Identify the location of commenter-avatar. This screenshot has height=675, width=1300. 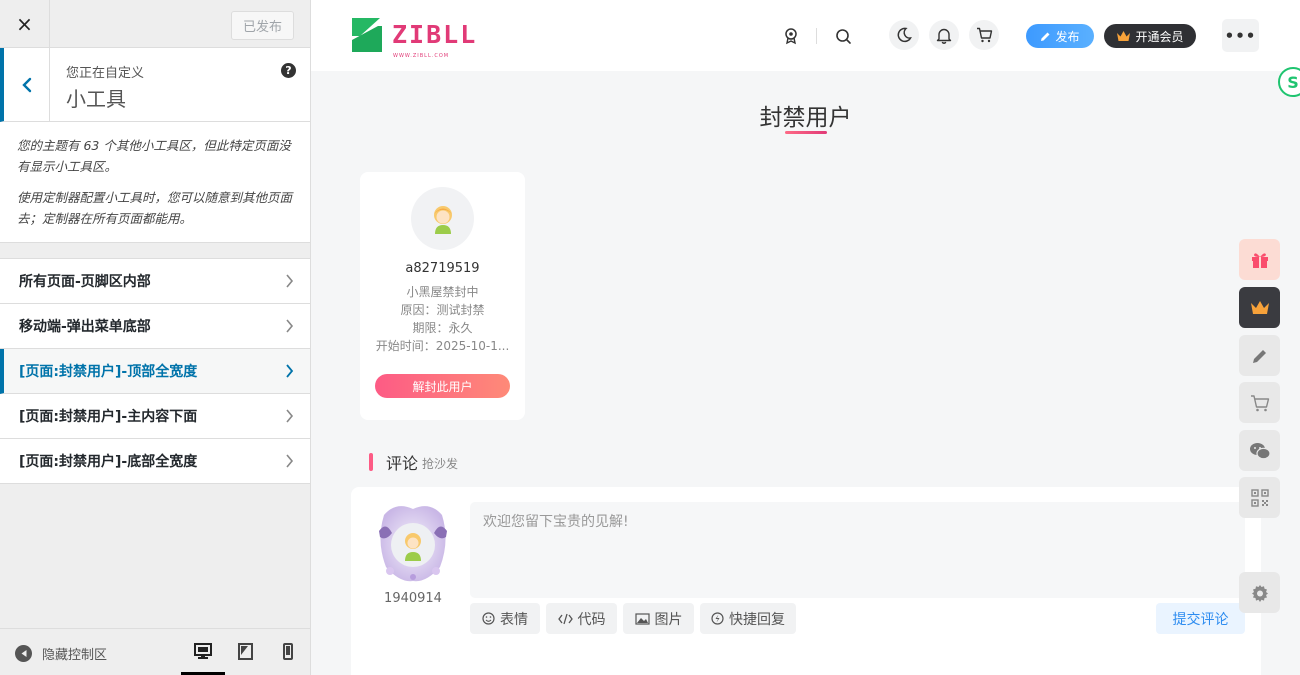
(413, 542).